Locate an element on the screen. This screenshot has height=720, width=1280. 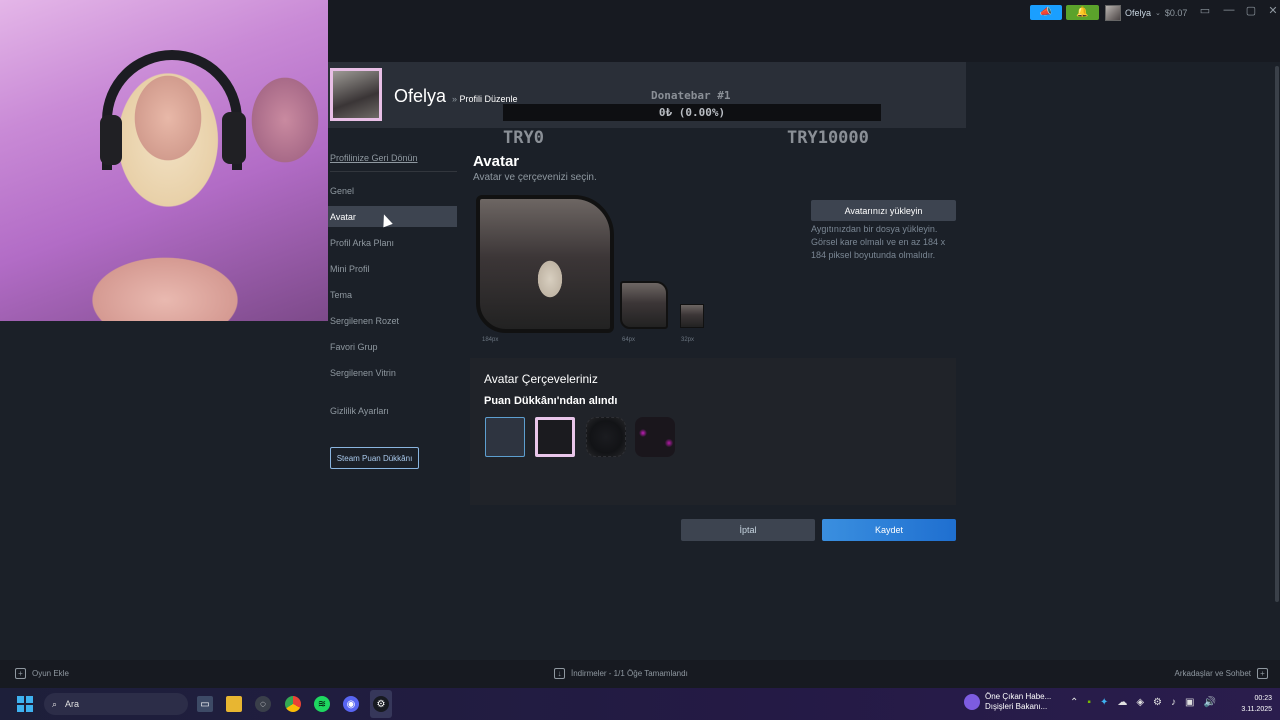
chat-icon: + is located at coordinates (1262, 673).